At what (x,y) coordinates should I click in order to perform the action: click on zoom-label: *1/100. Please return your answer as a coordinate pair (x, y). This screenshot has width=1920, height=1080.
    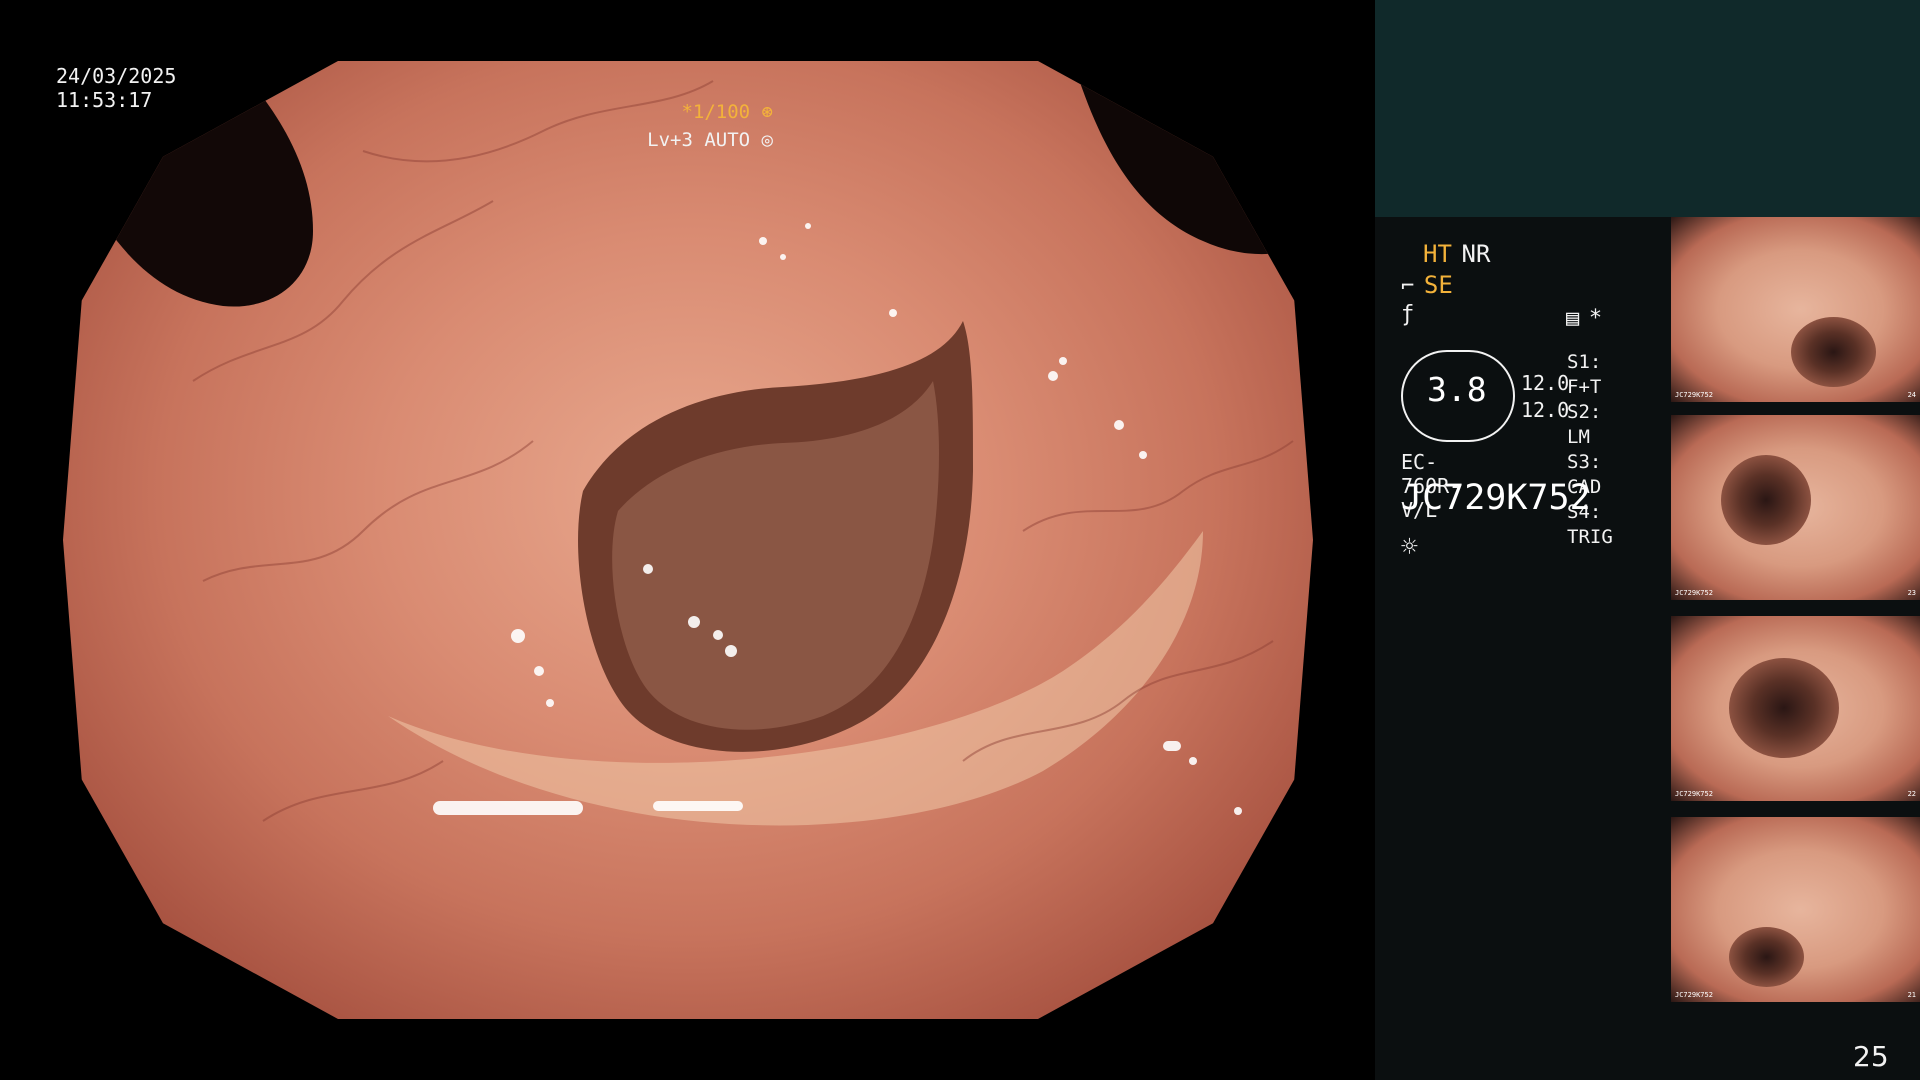
    Looking at the image, I should click on (716, 112).